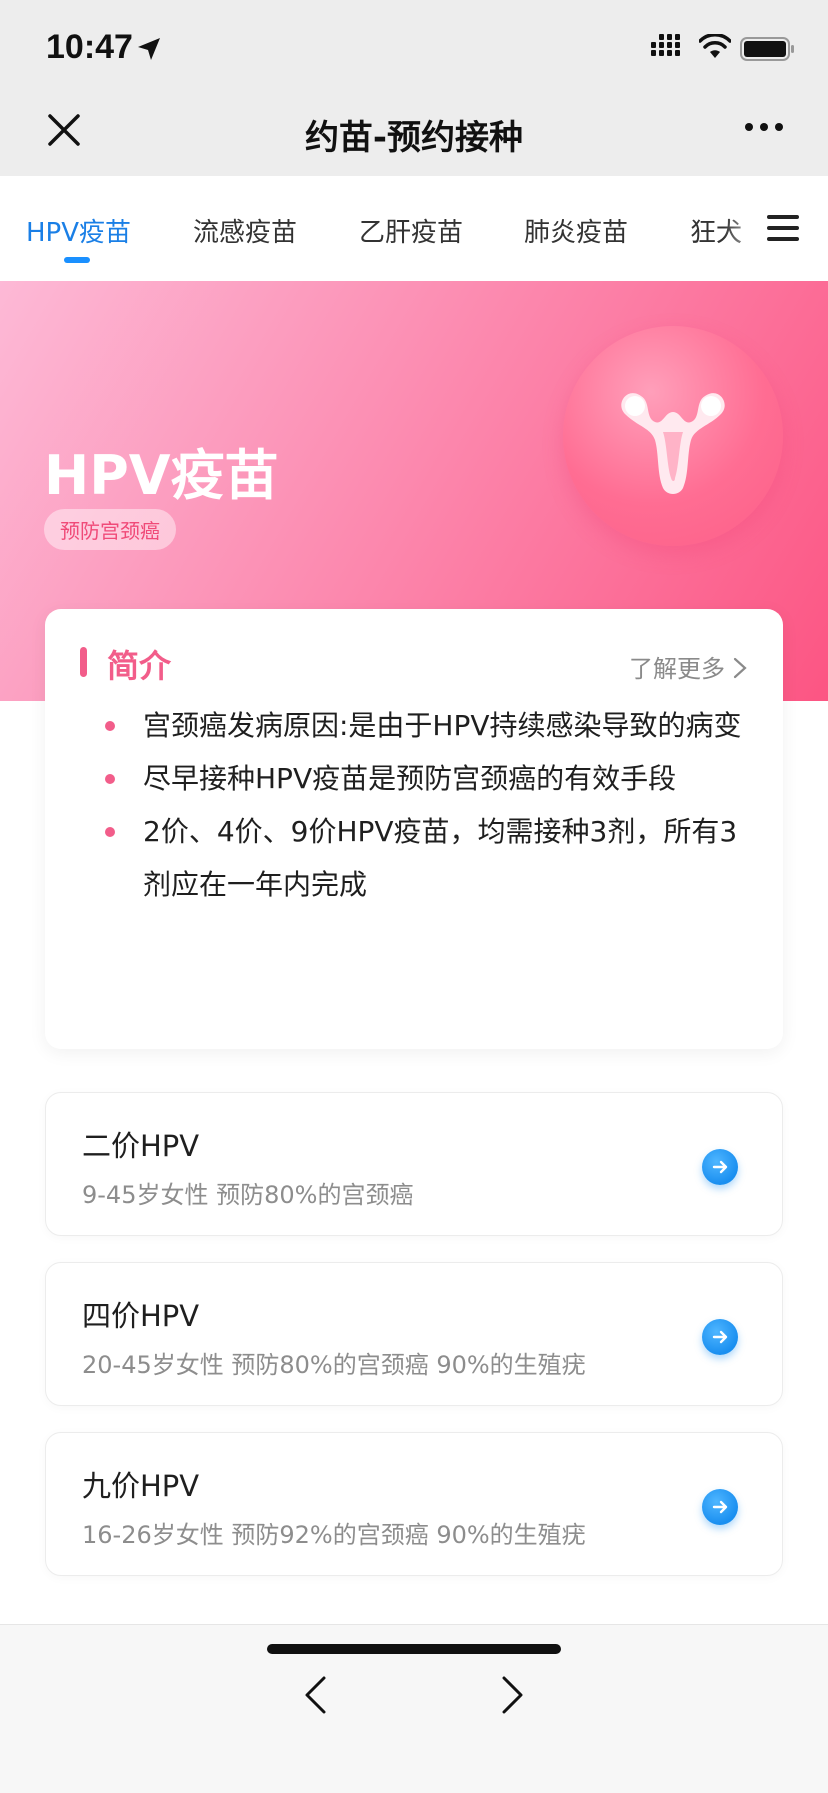  Describe the element at coordinates (410, 778) in the screenshot. I see `bullet-text: 尽早接种HPV疫苗是预防宫颈癌的有效手段` at that location.